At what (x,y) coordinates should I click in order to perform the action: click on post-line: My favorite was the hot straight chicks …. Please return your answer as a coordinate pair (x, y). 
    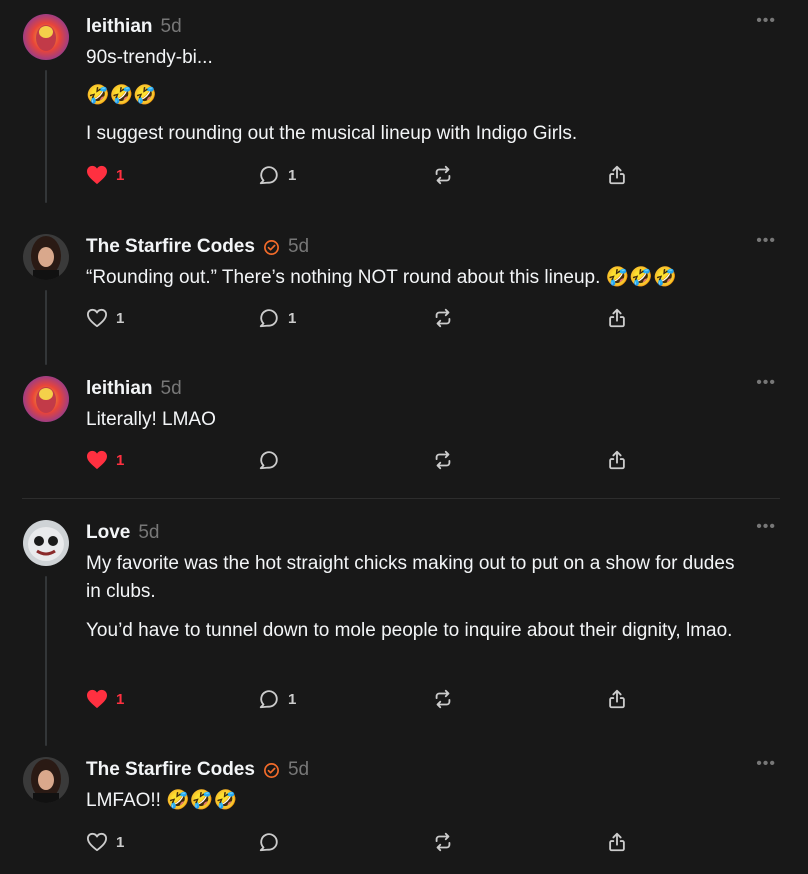
    Looking at the image, I should click on (410, 577).